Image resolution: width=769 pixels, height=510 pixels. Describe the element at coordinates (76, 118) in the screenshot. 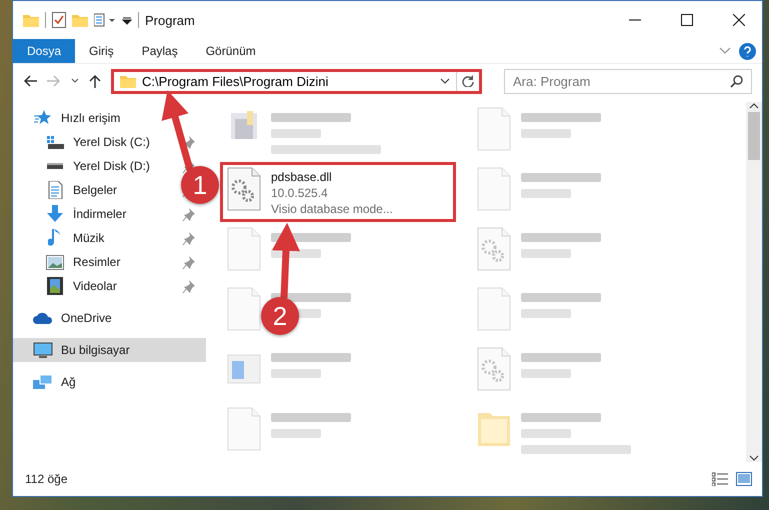

I see `sidebar-item: Hızlı erişim` at that location.